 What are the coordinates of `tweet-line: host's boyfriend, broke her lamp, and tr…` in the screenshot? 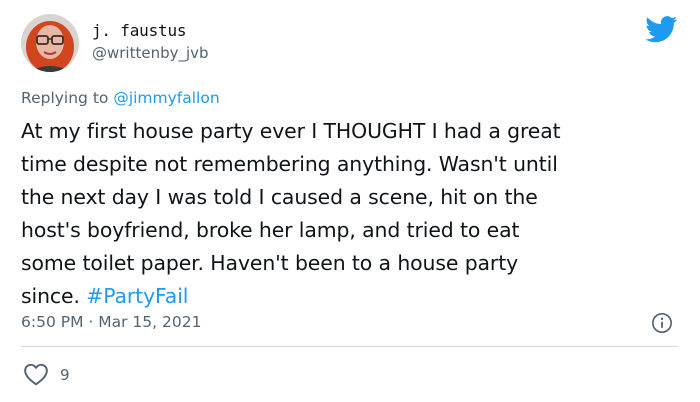 It's located at (270, 230).